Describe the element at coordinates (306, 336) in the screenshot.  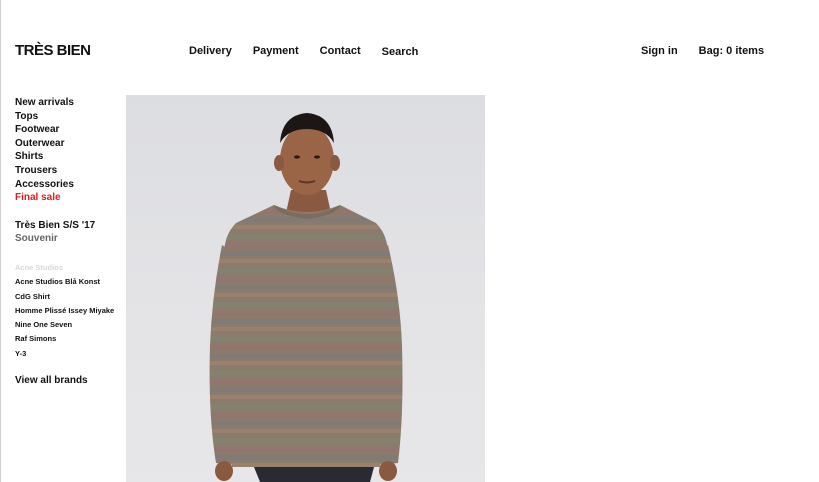
I see `sweater` at that location.